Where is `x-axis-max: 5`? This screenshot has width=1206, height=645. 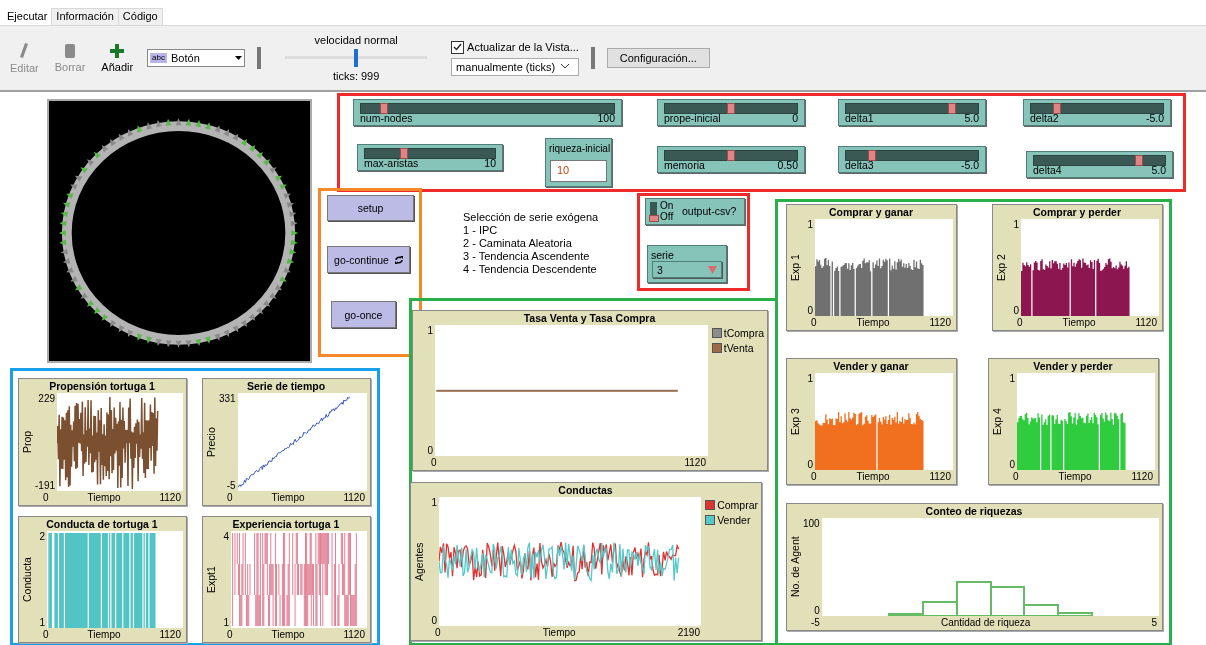 x-axis-max: 5 is located at coordinates (1154, 622).